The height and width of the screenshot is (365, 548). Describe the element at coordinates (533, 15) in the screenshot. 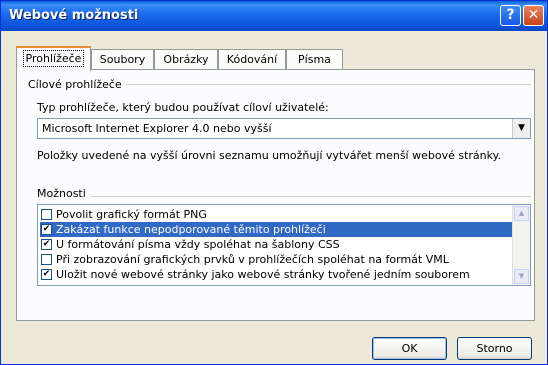

I see `close-button: ✕` at that location.